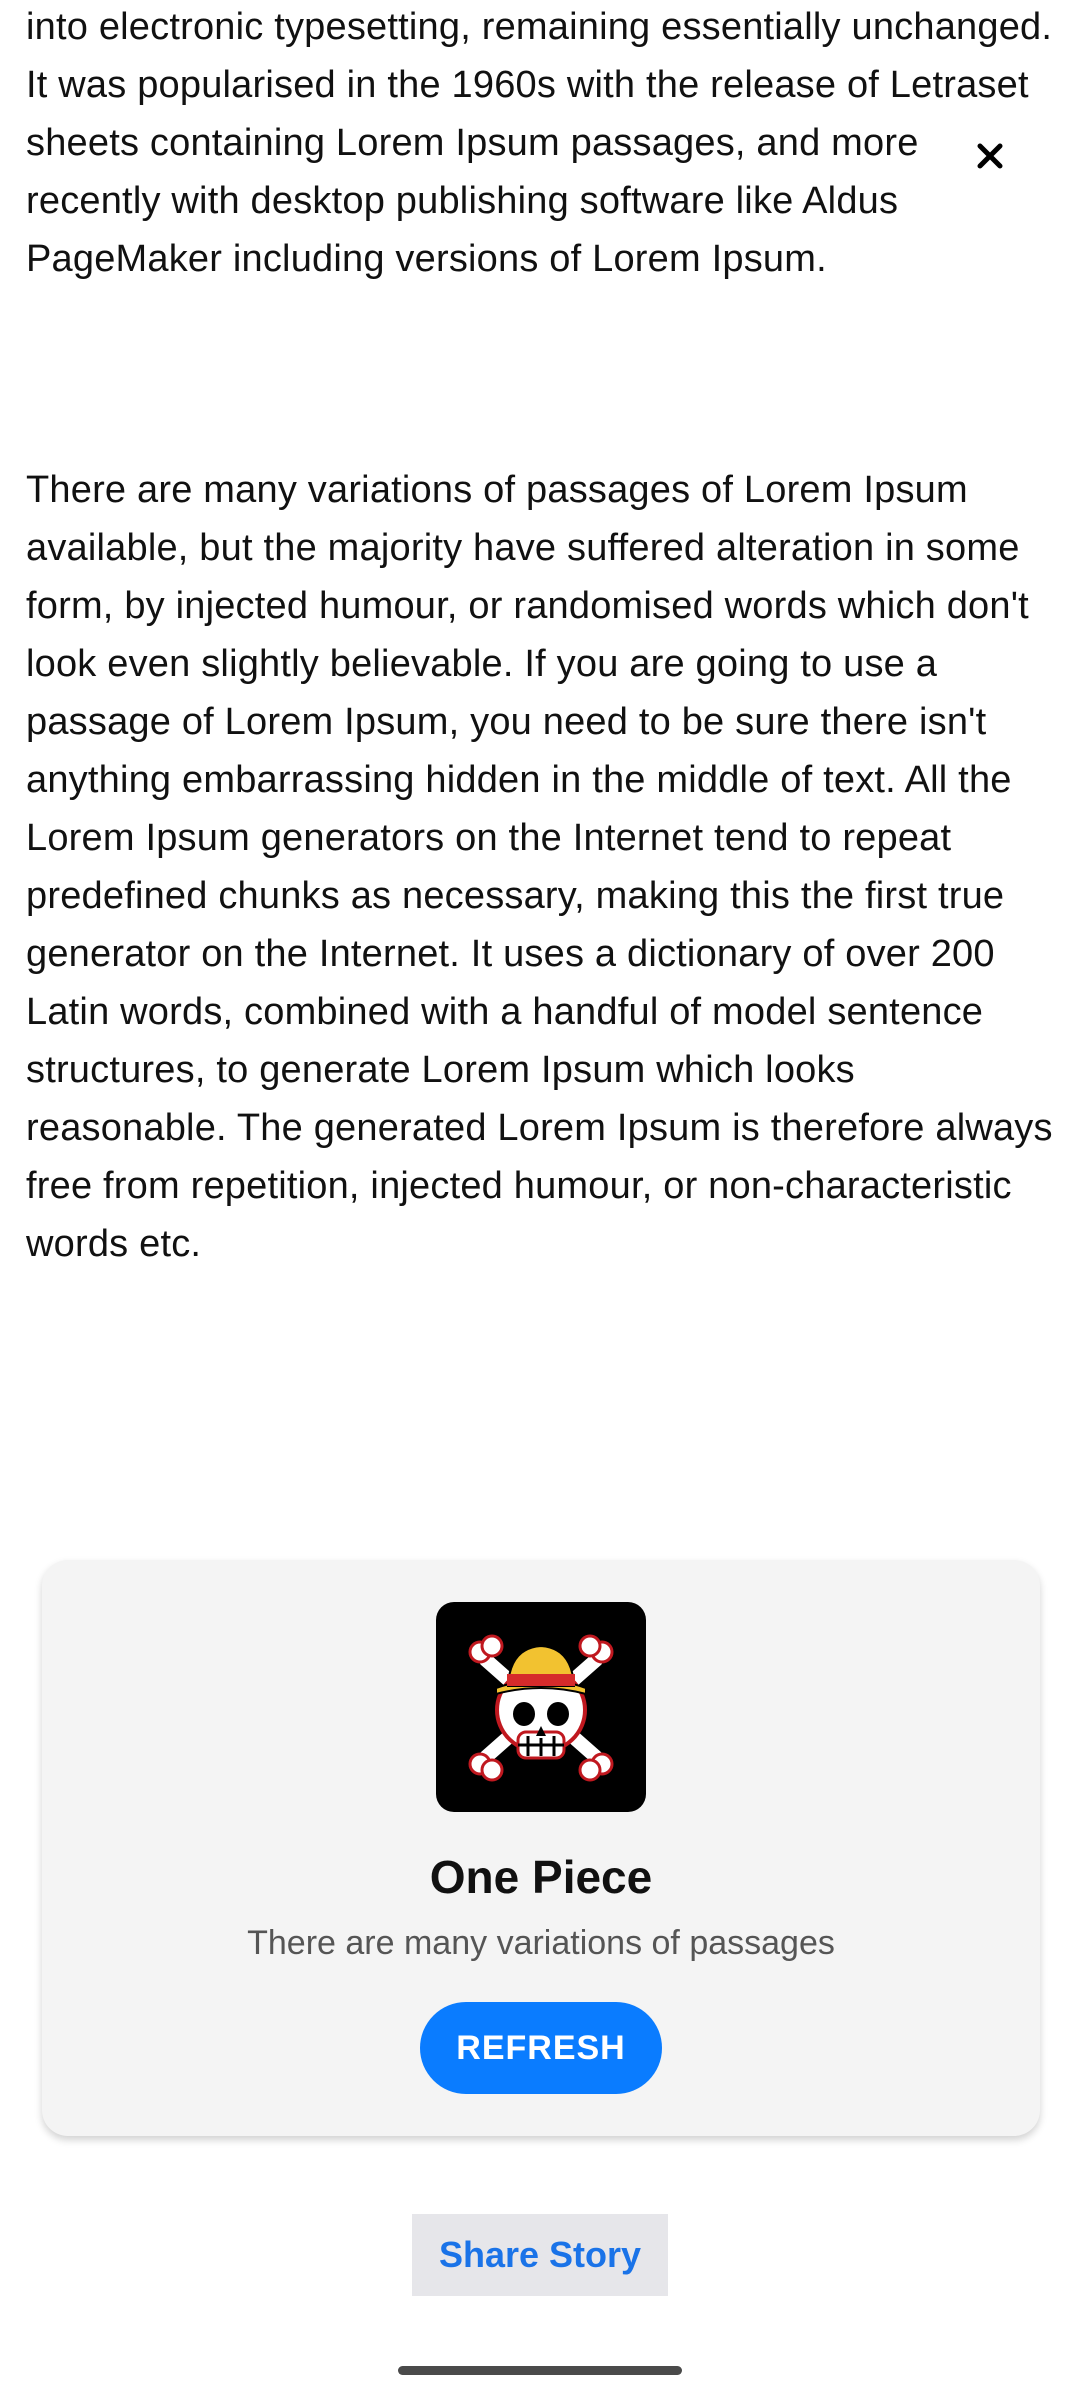  Describe the element at coordinates (541, 1943) in the screenshot. I see `story-subtitle: There are many variations of passages` at that location.